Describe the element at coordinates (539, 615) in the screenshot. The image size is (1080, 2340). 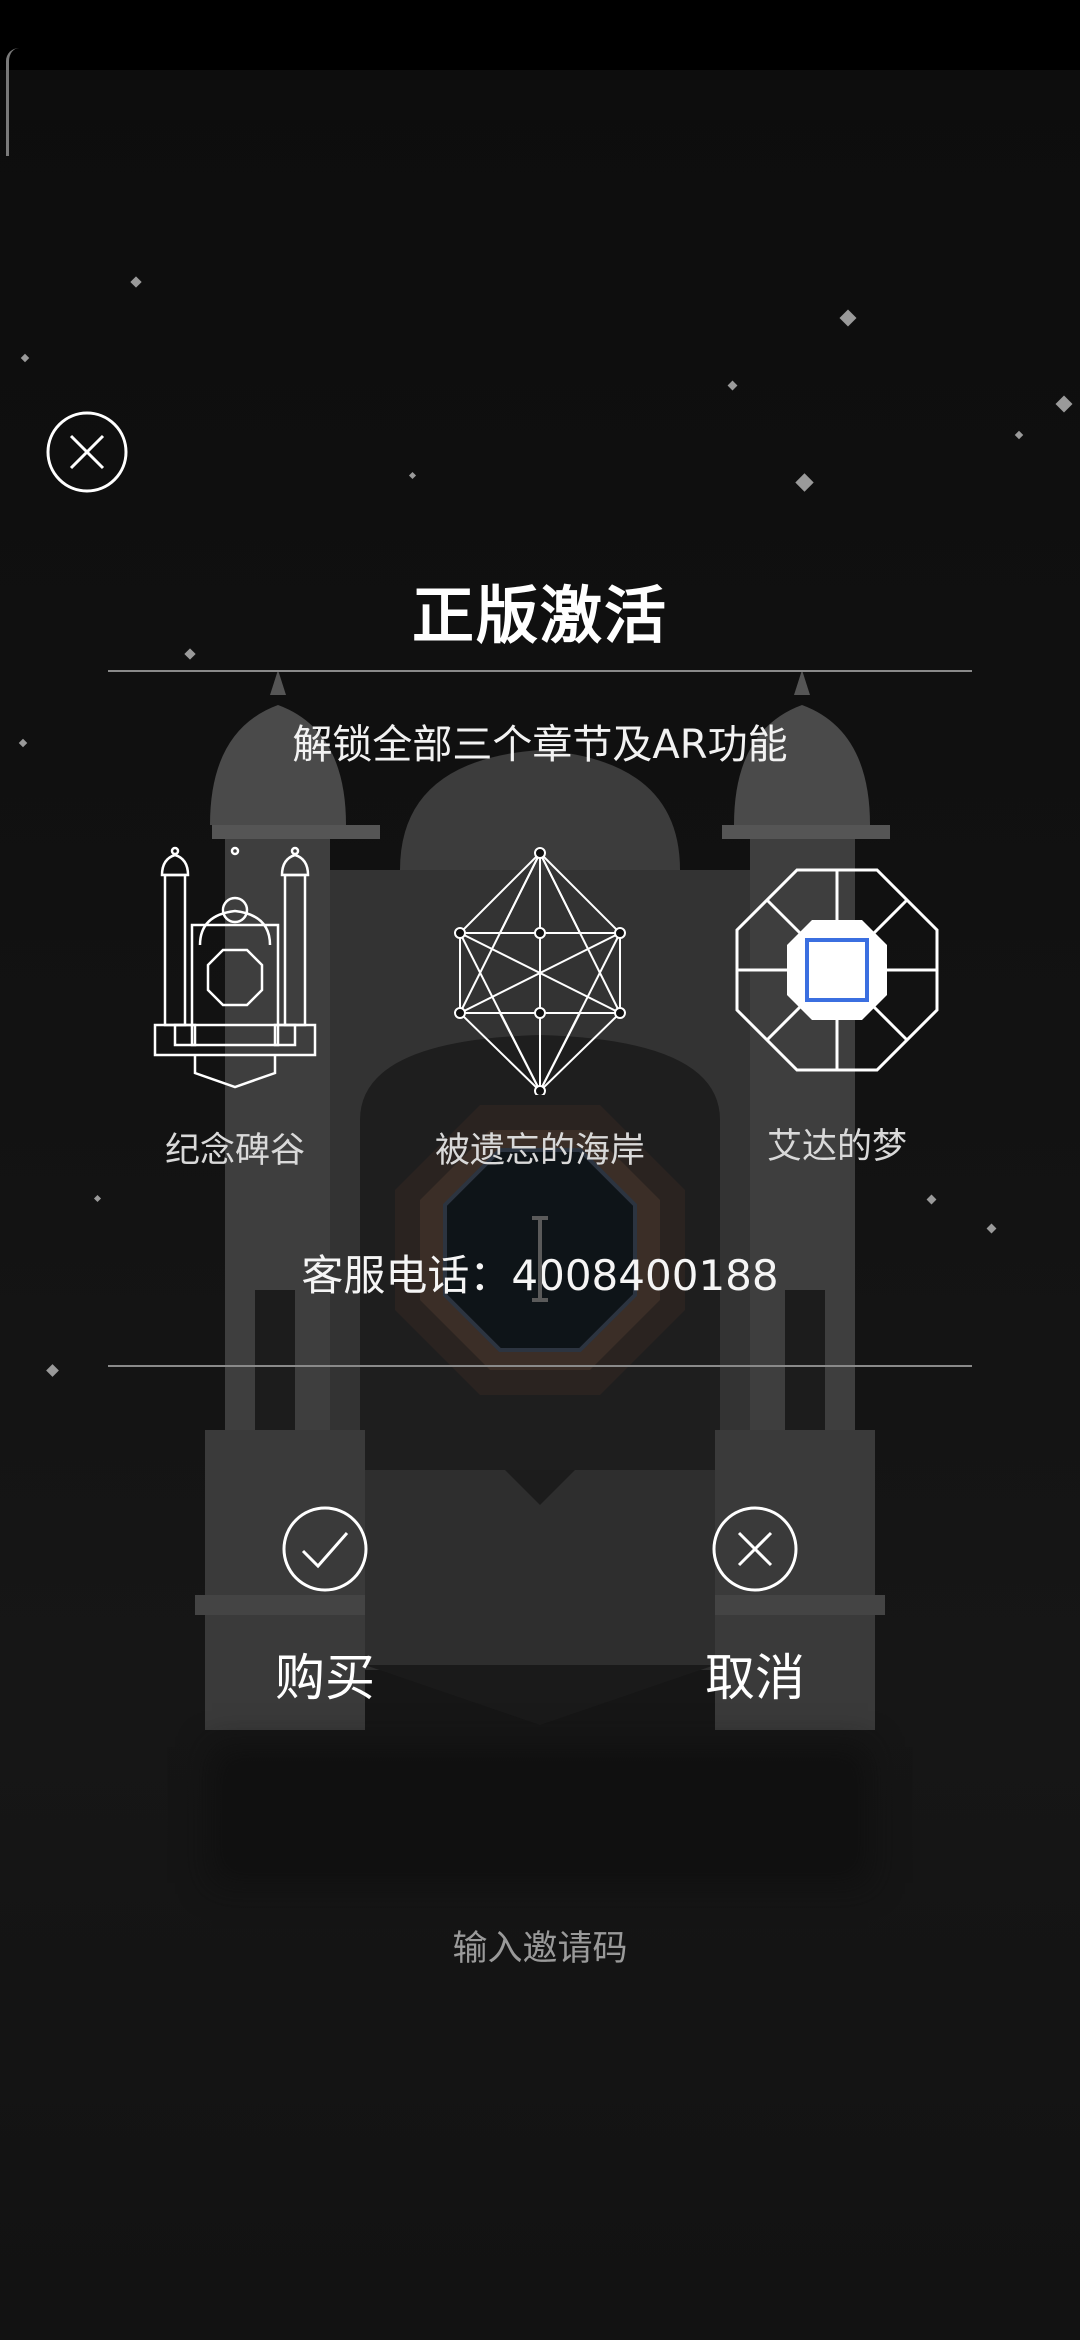
I see `dialog-title: 正版激活` at that location.